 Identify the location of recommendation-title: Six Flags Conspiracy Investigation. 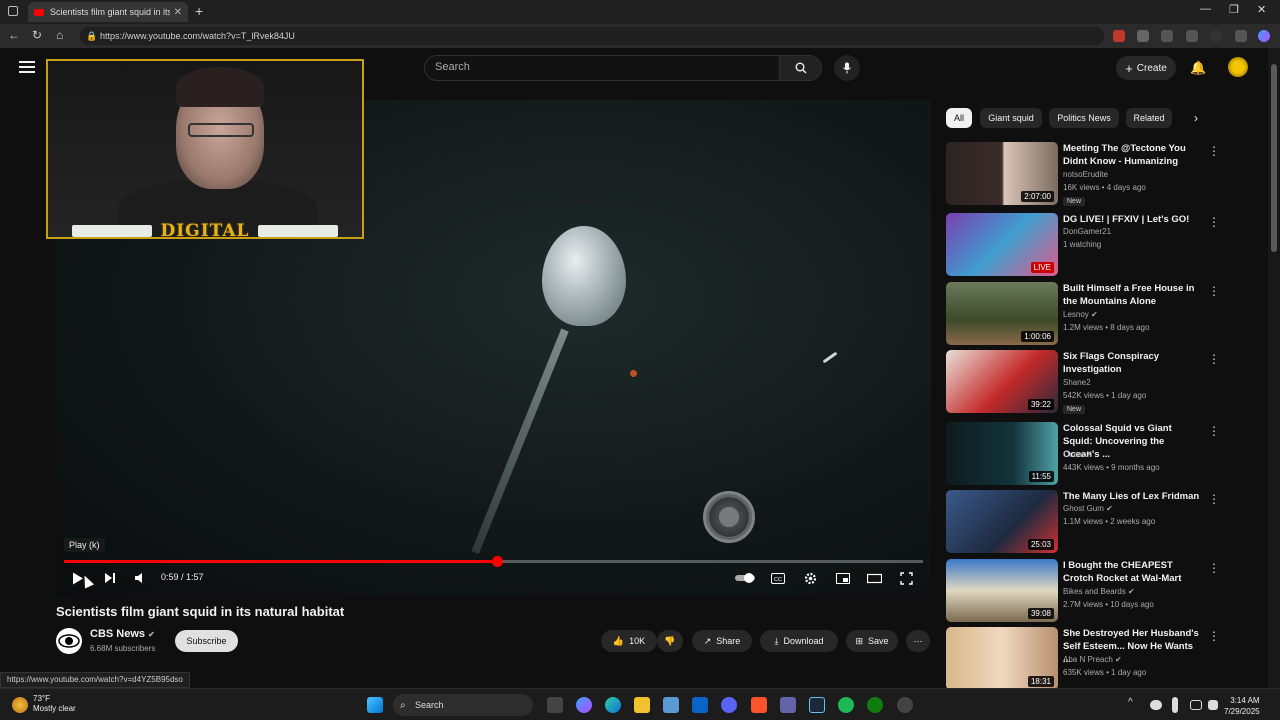
(1133, 363).